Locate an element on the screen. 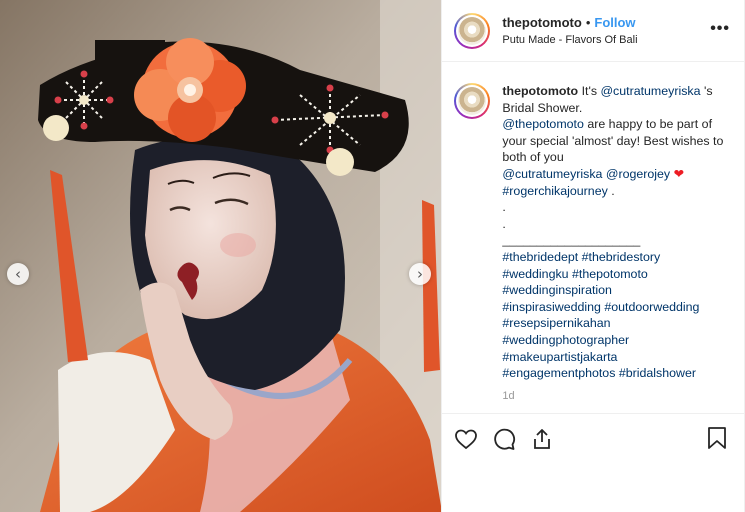  chevron-left-icon: ‹ is located at coordinates (18, 273).